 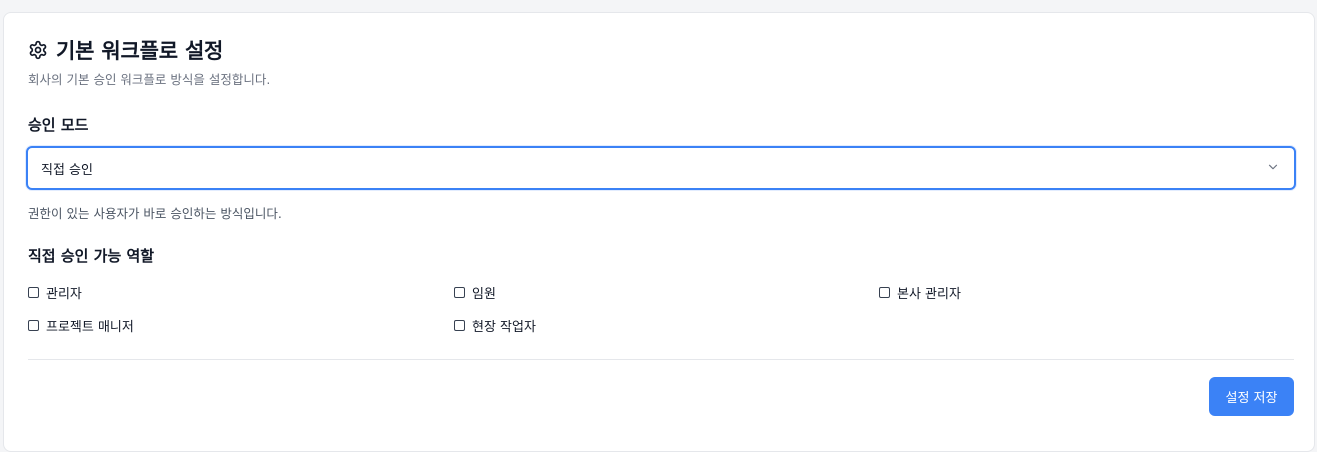 I want to click on role-checkbox-hq-admin: 본사 관리자, so click(x=920, y=292).